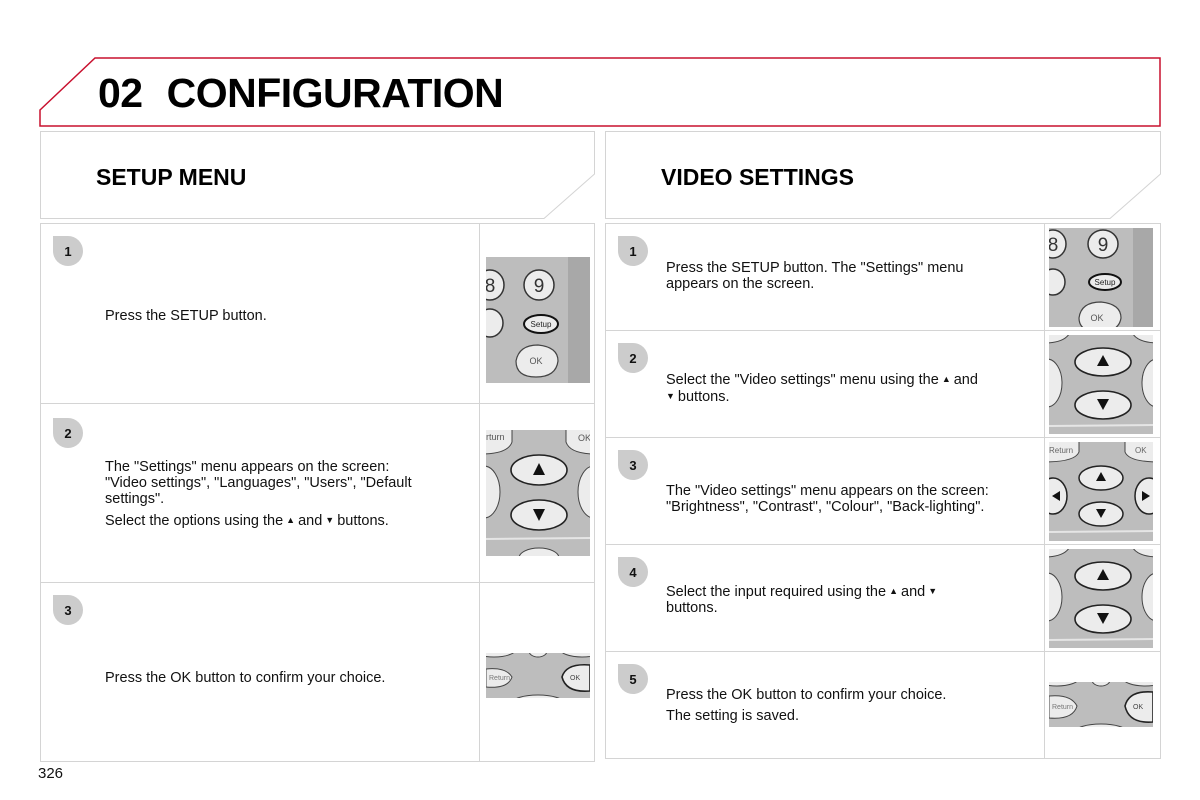  I want to click on step-number-badge: 4, so click(633, 572).